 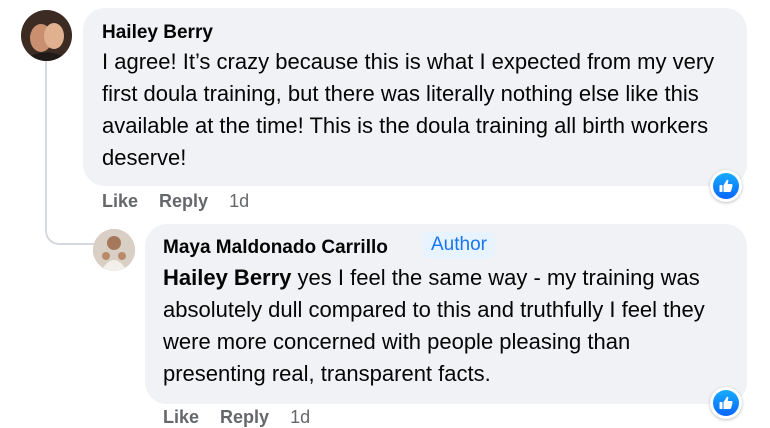 What do you see at coordinates (459, 245) in the screenshot?
I see `author-badge: Author` at bounding box center [459, 245].